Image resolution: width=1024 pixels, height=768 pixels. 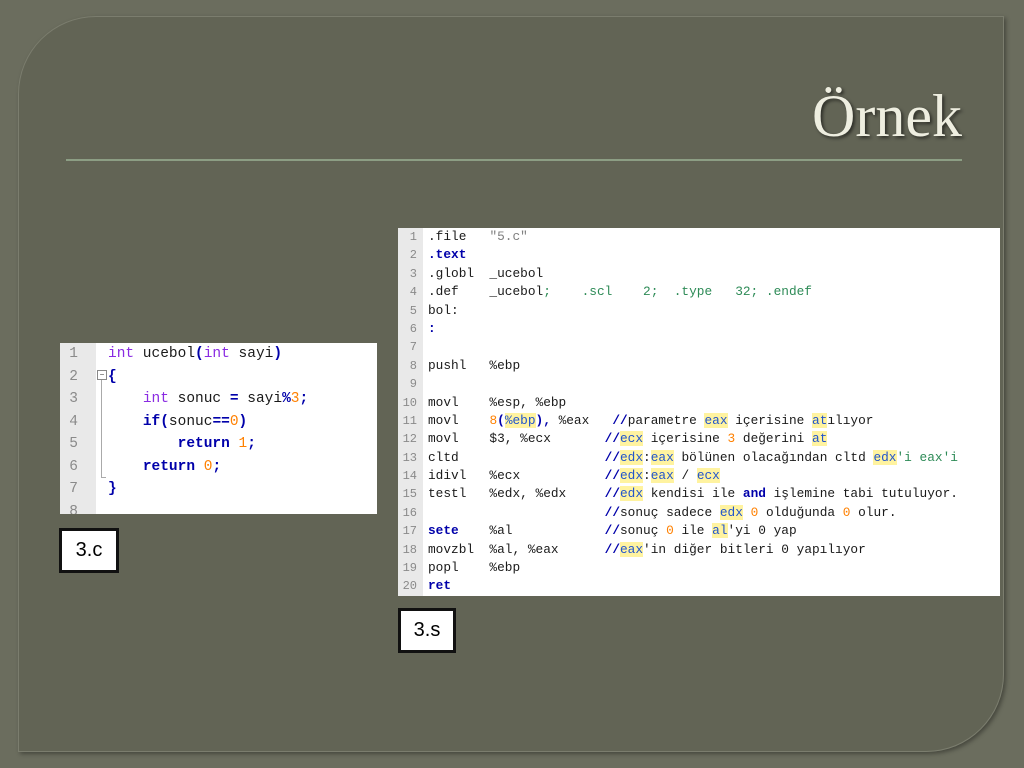 What do you see at coordinates (286, 399) in the screenshot?
I see `code-token: %` at bounding box center [286, 399].